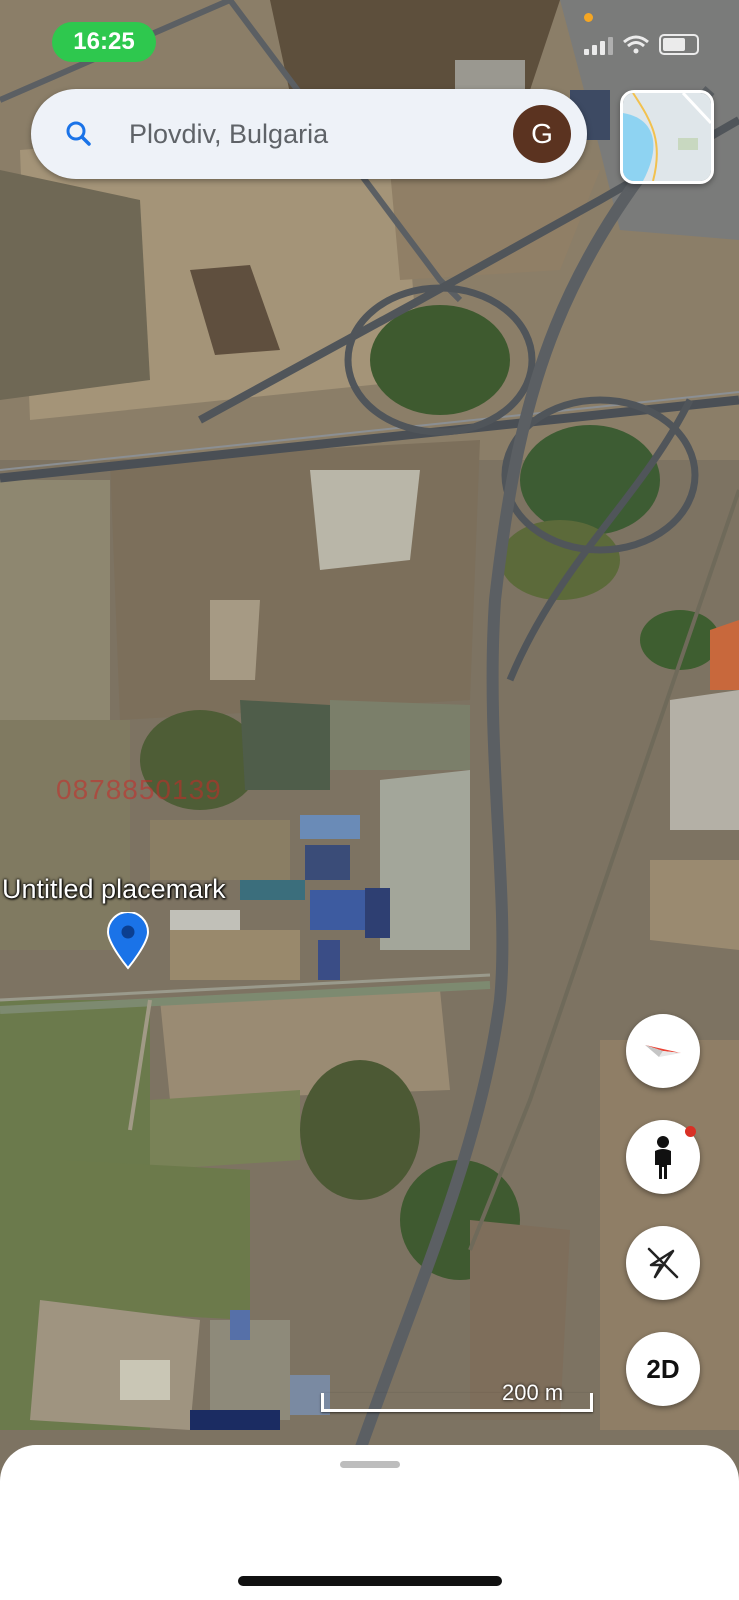 This screenshot has height=1600, width=739. What do you see at coordinates (369, 1522) in the screenshot?
I see `bottom-sheet` at bounding box center [369, 1522].